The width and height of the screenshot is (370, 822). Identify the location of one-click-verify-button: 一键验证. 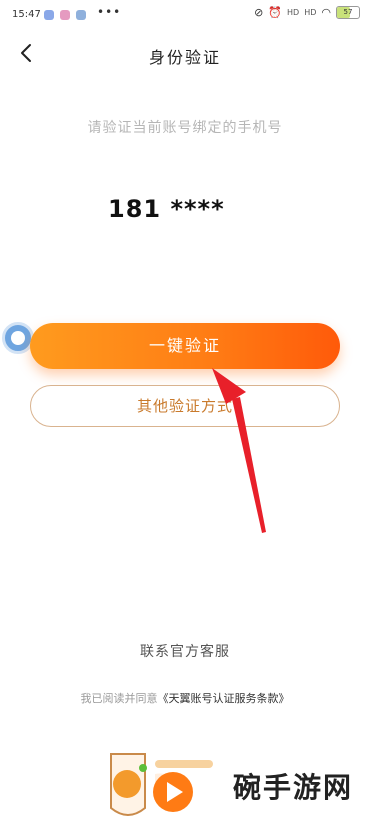
(185, 346).